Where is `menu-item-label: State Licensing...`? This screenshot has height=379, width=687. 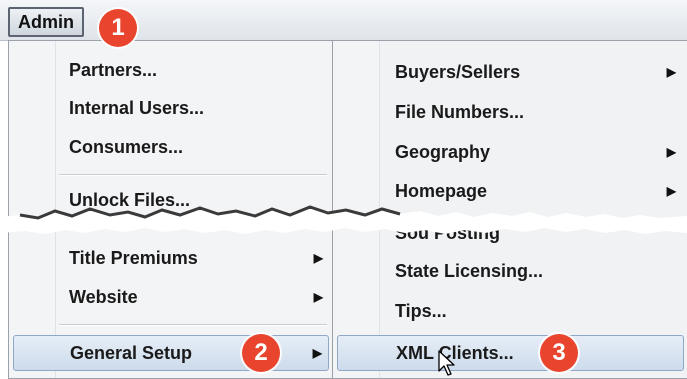
menu-item-label: State Licensing... is located at coordinates (469, 271).